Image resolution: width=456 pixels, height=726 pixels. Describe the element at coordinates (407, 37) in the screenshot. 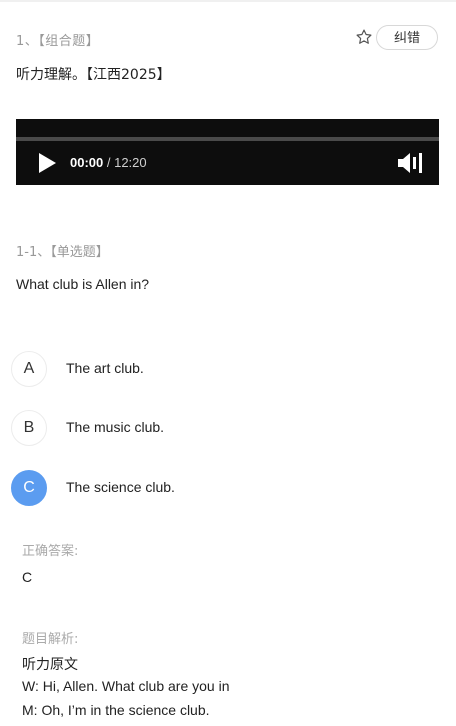

I see `report-error-button: 纠错` at that location.